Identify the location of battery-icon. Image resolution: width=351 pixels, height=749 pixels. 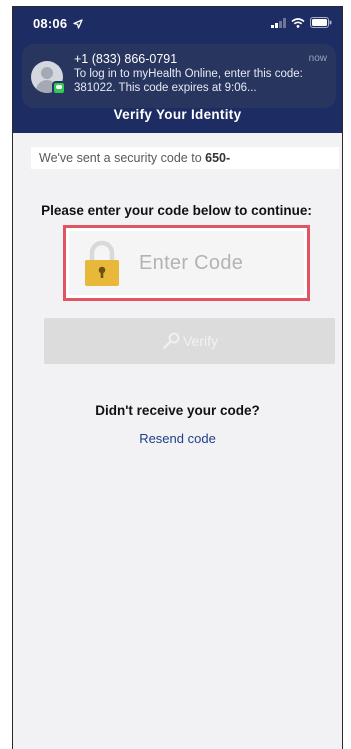
(321, 22).